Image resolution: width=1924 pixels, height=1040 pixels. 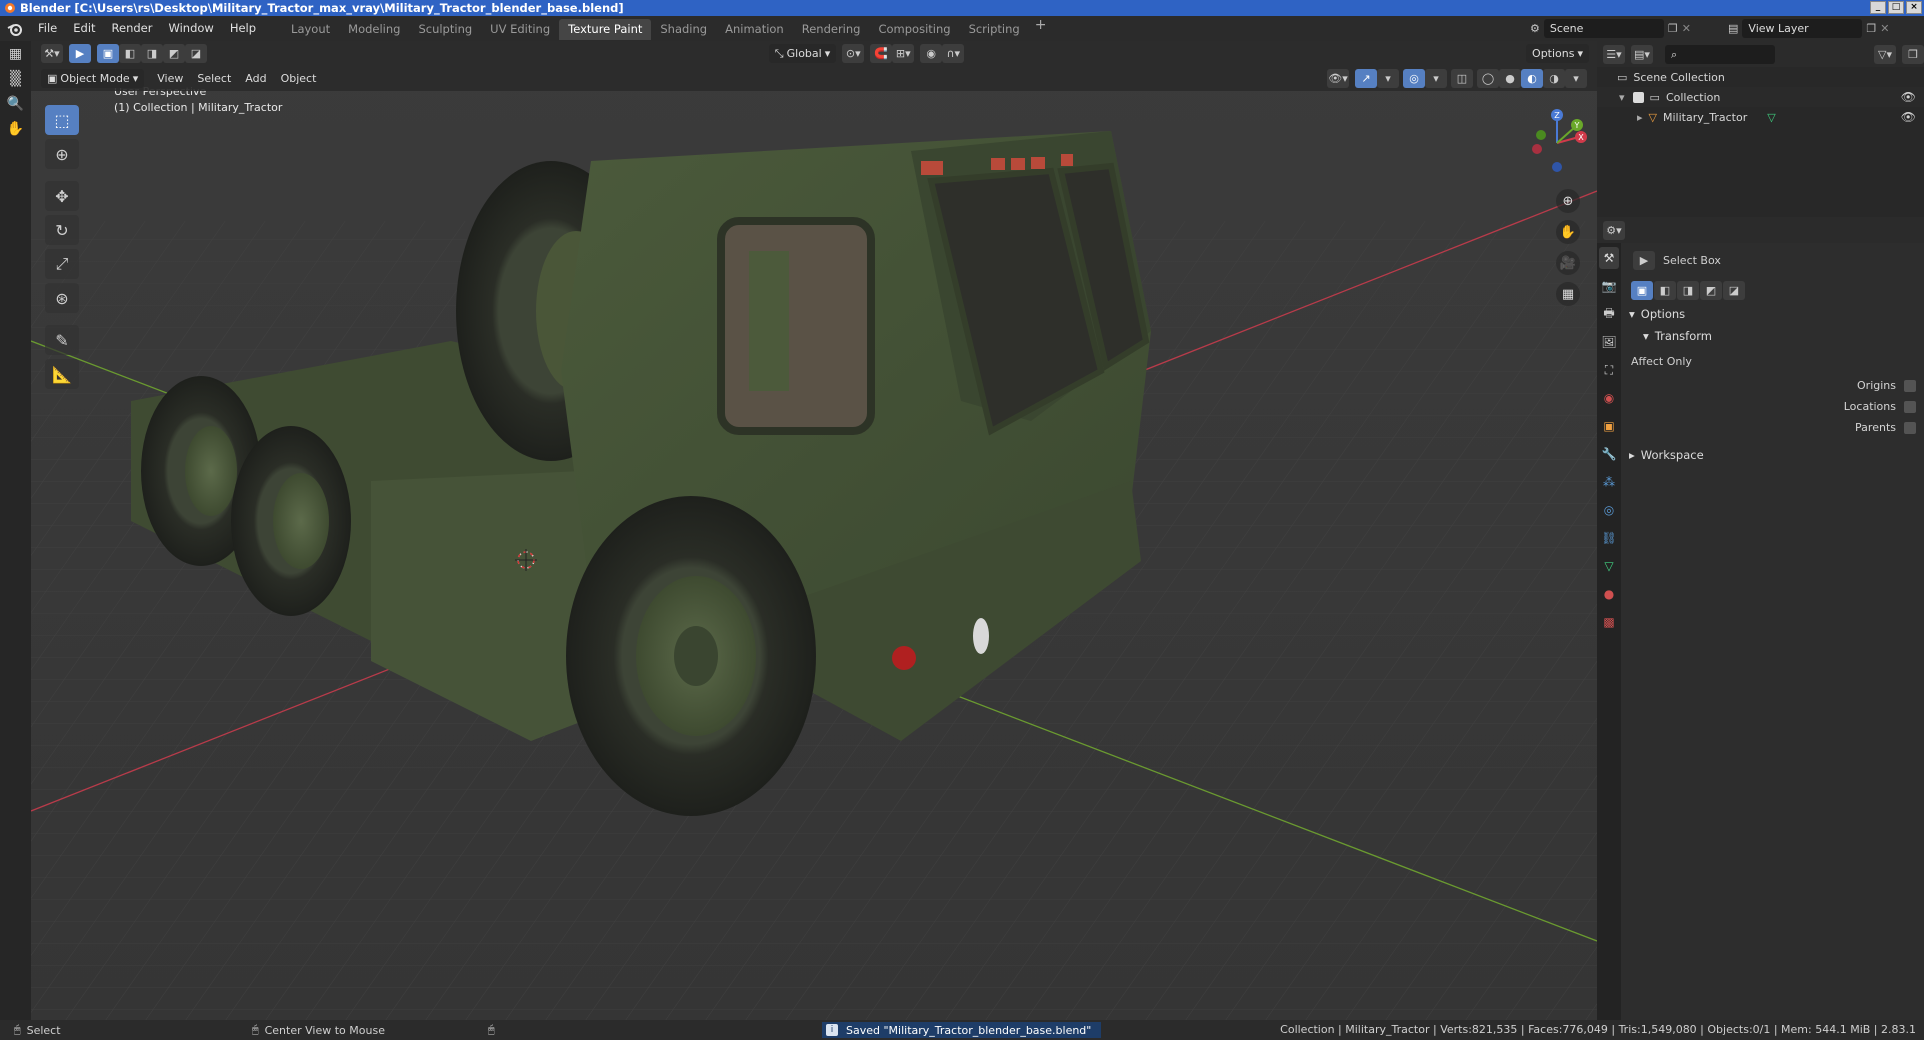 I want to click on constraints-properties-icon: ⛓, so click(x=1609, y=538).